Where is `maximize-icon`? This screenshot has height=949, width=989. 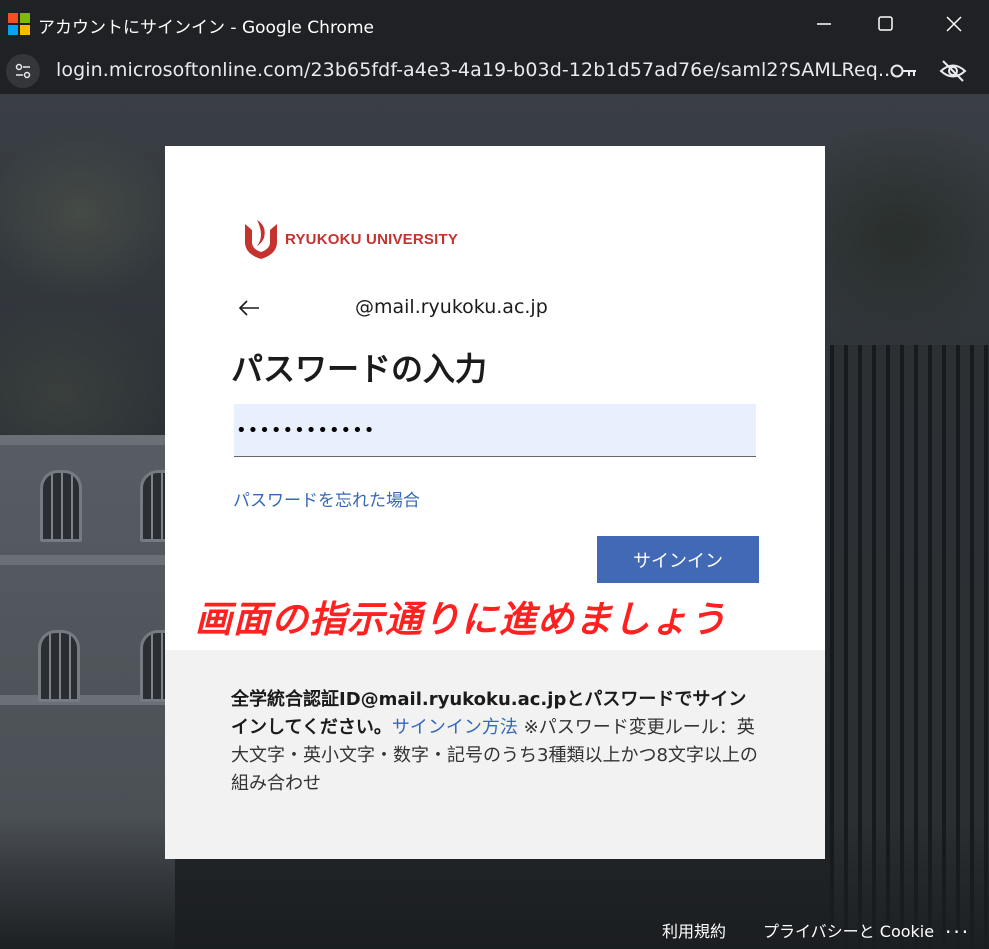 maximize-icon is located at coordinates (885, 23).